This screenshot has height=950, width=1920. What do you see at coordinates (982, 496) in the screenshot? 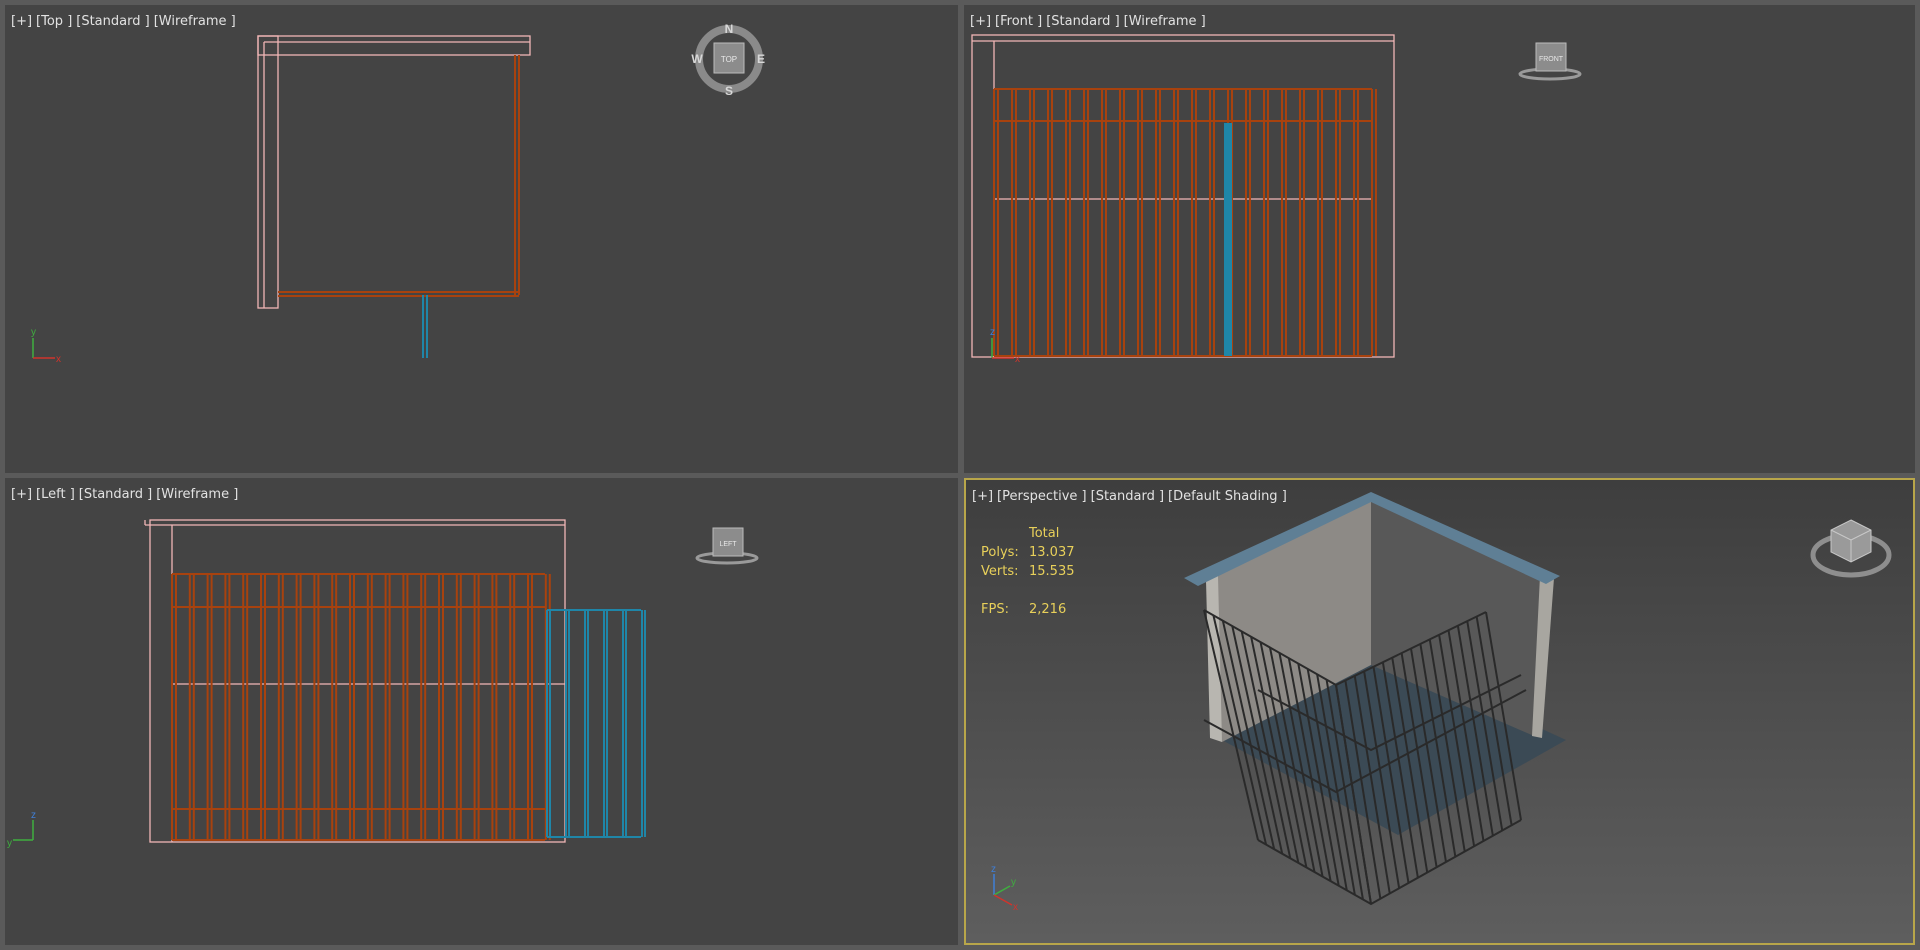
I see `viewport-menu-plus: [+]` at bounding box center [982, 496].